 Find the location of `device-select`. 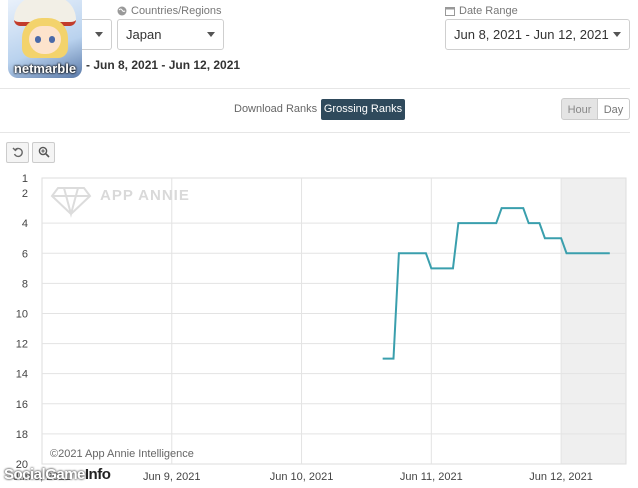

device-select is located at coordinates (97, 34).